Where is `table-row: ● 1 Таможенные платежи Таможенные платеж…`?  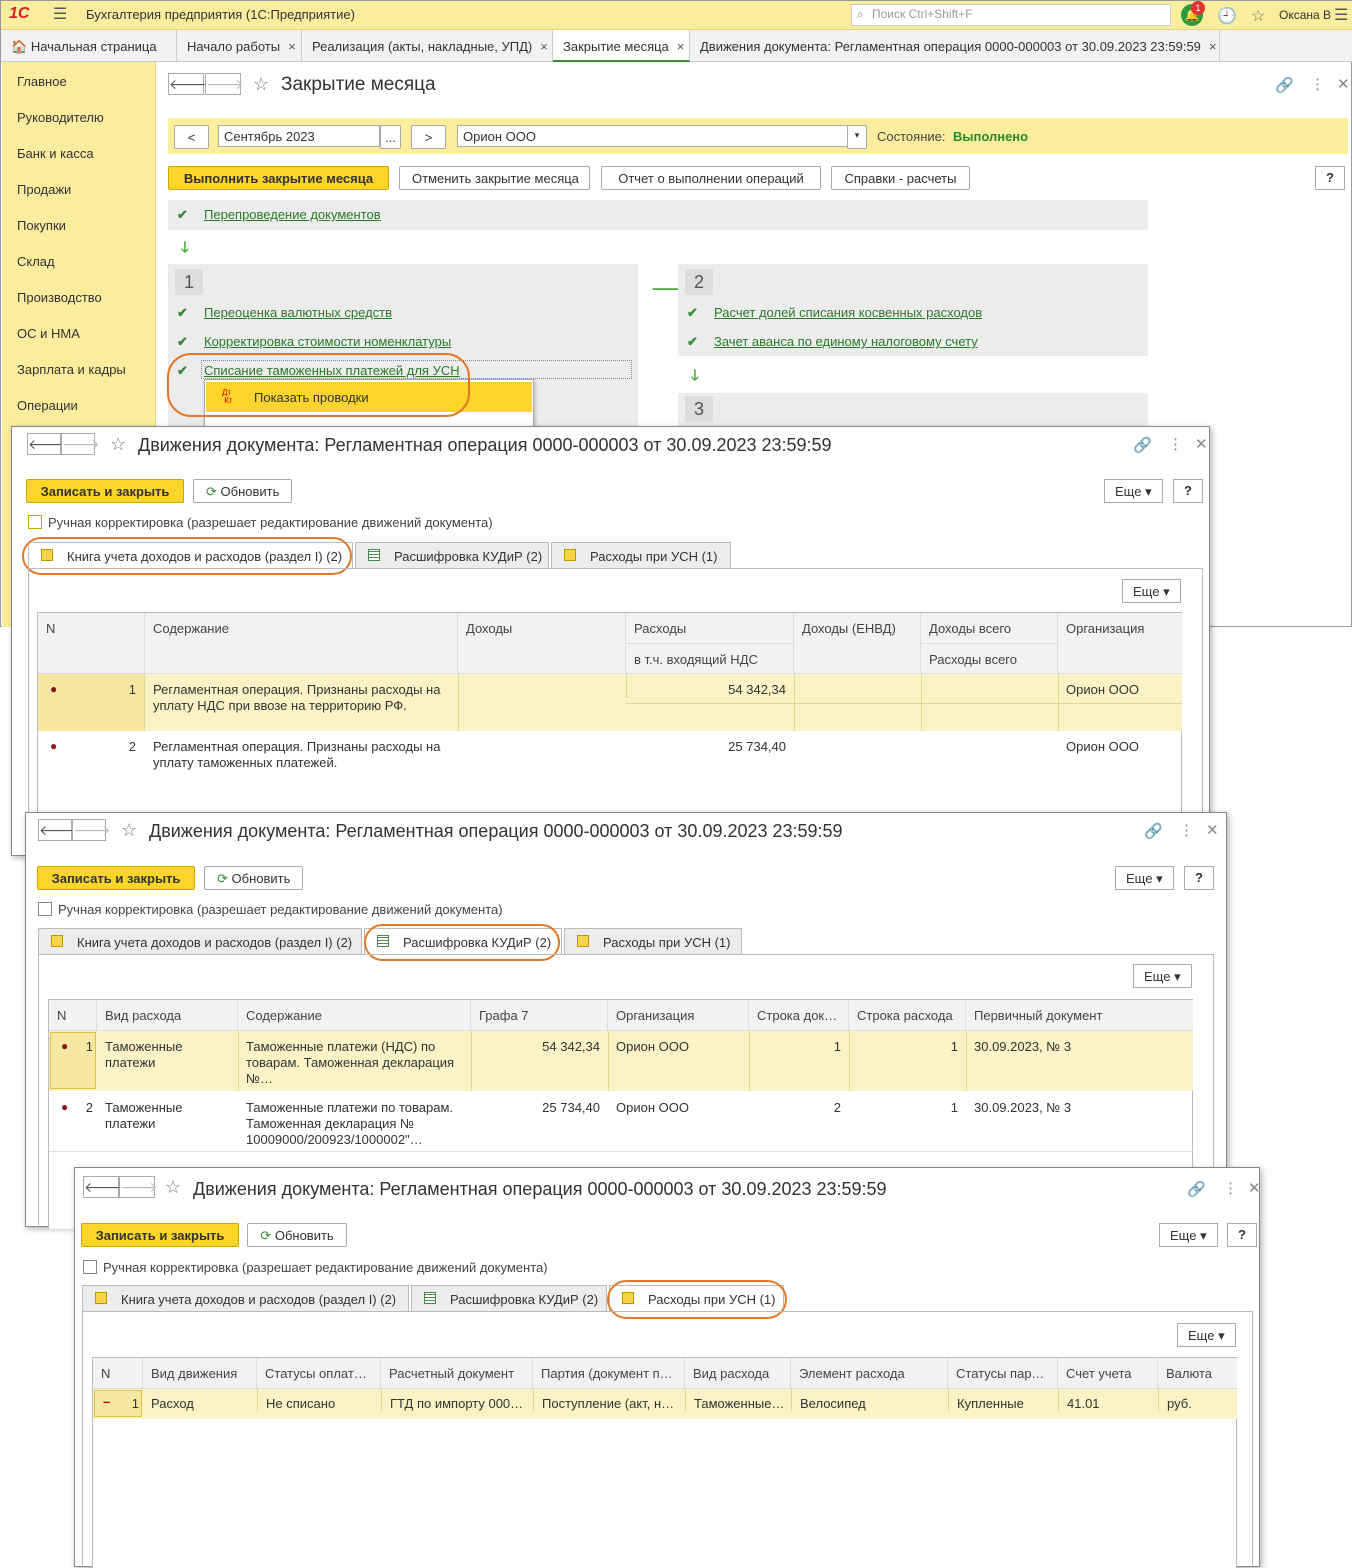
table-row: ● 1 Таможенные платежи Таможенные платеж… is located at coordinates (621, 1061).